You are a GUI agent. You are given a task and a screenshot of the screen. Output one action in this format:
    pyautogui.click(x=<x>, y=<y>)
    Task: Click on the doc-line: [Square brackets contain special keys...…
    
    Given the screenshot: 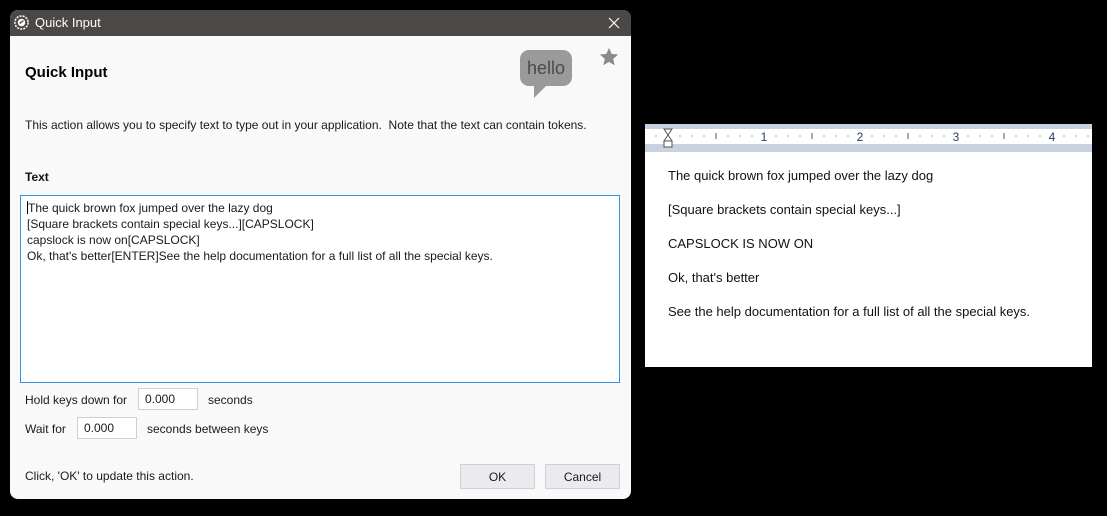 What is the action you would take?
    pyautogui.click(x=784, y=209)
    